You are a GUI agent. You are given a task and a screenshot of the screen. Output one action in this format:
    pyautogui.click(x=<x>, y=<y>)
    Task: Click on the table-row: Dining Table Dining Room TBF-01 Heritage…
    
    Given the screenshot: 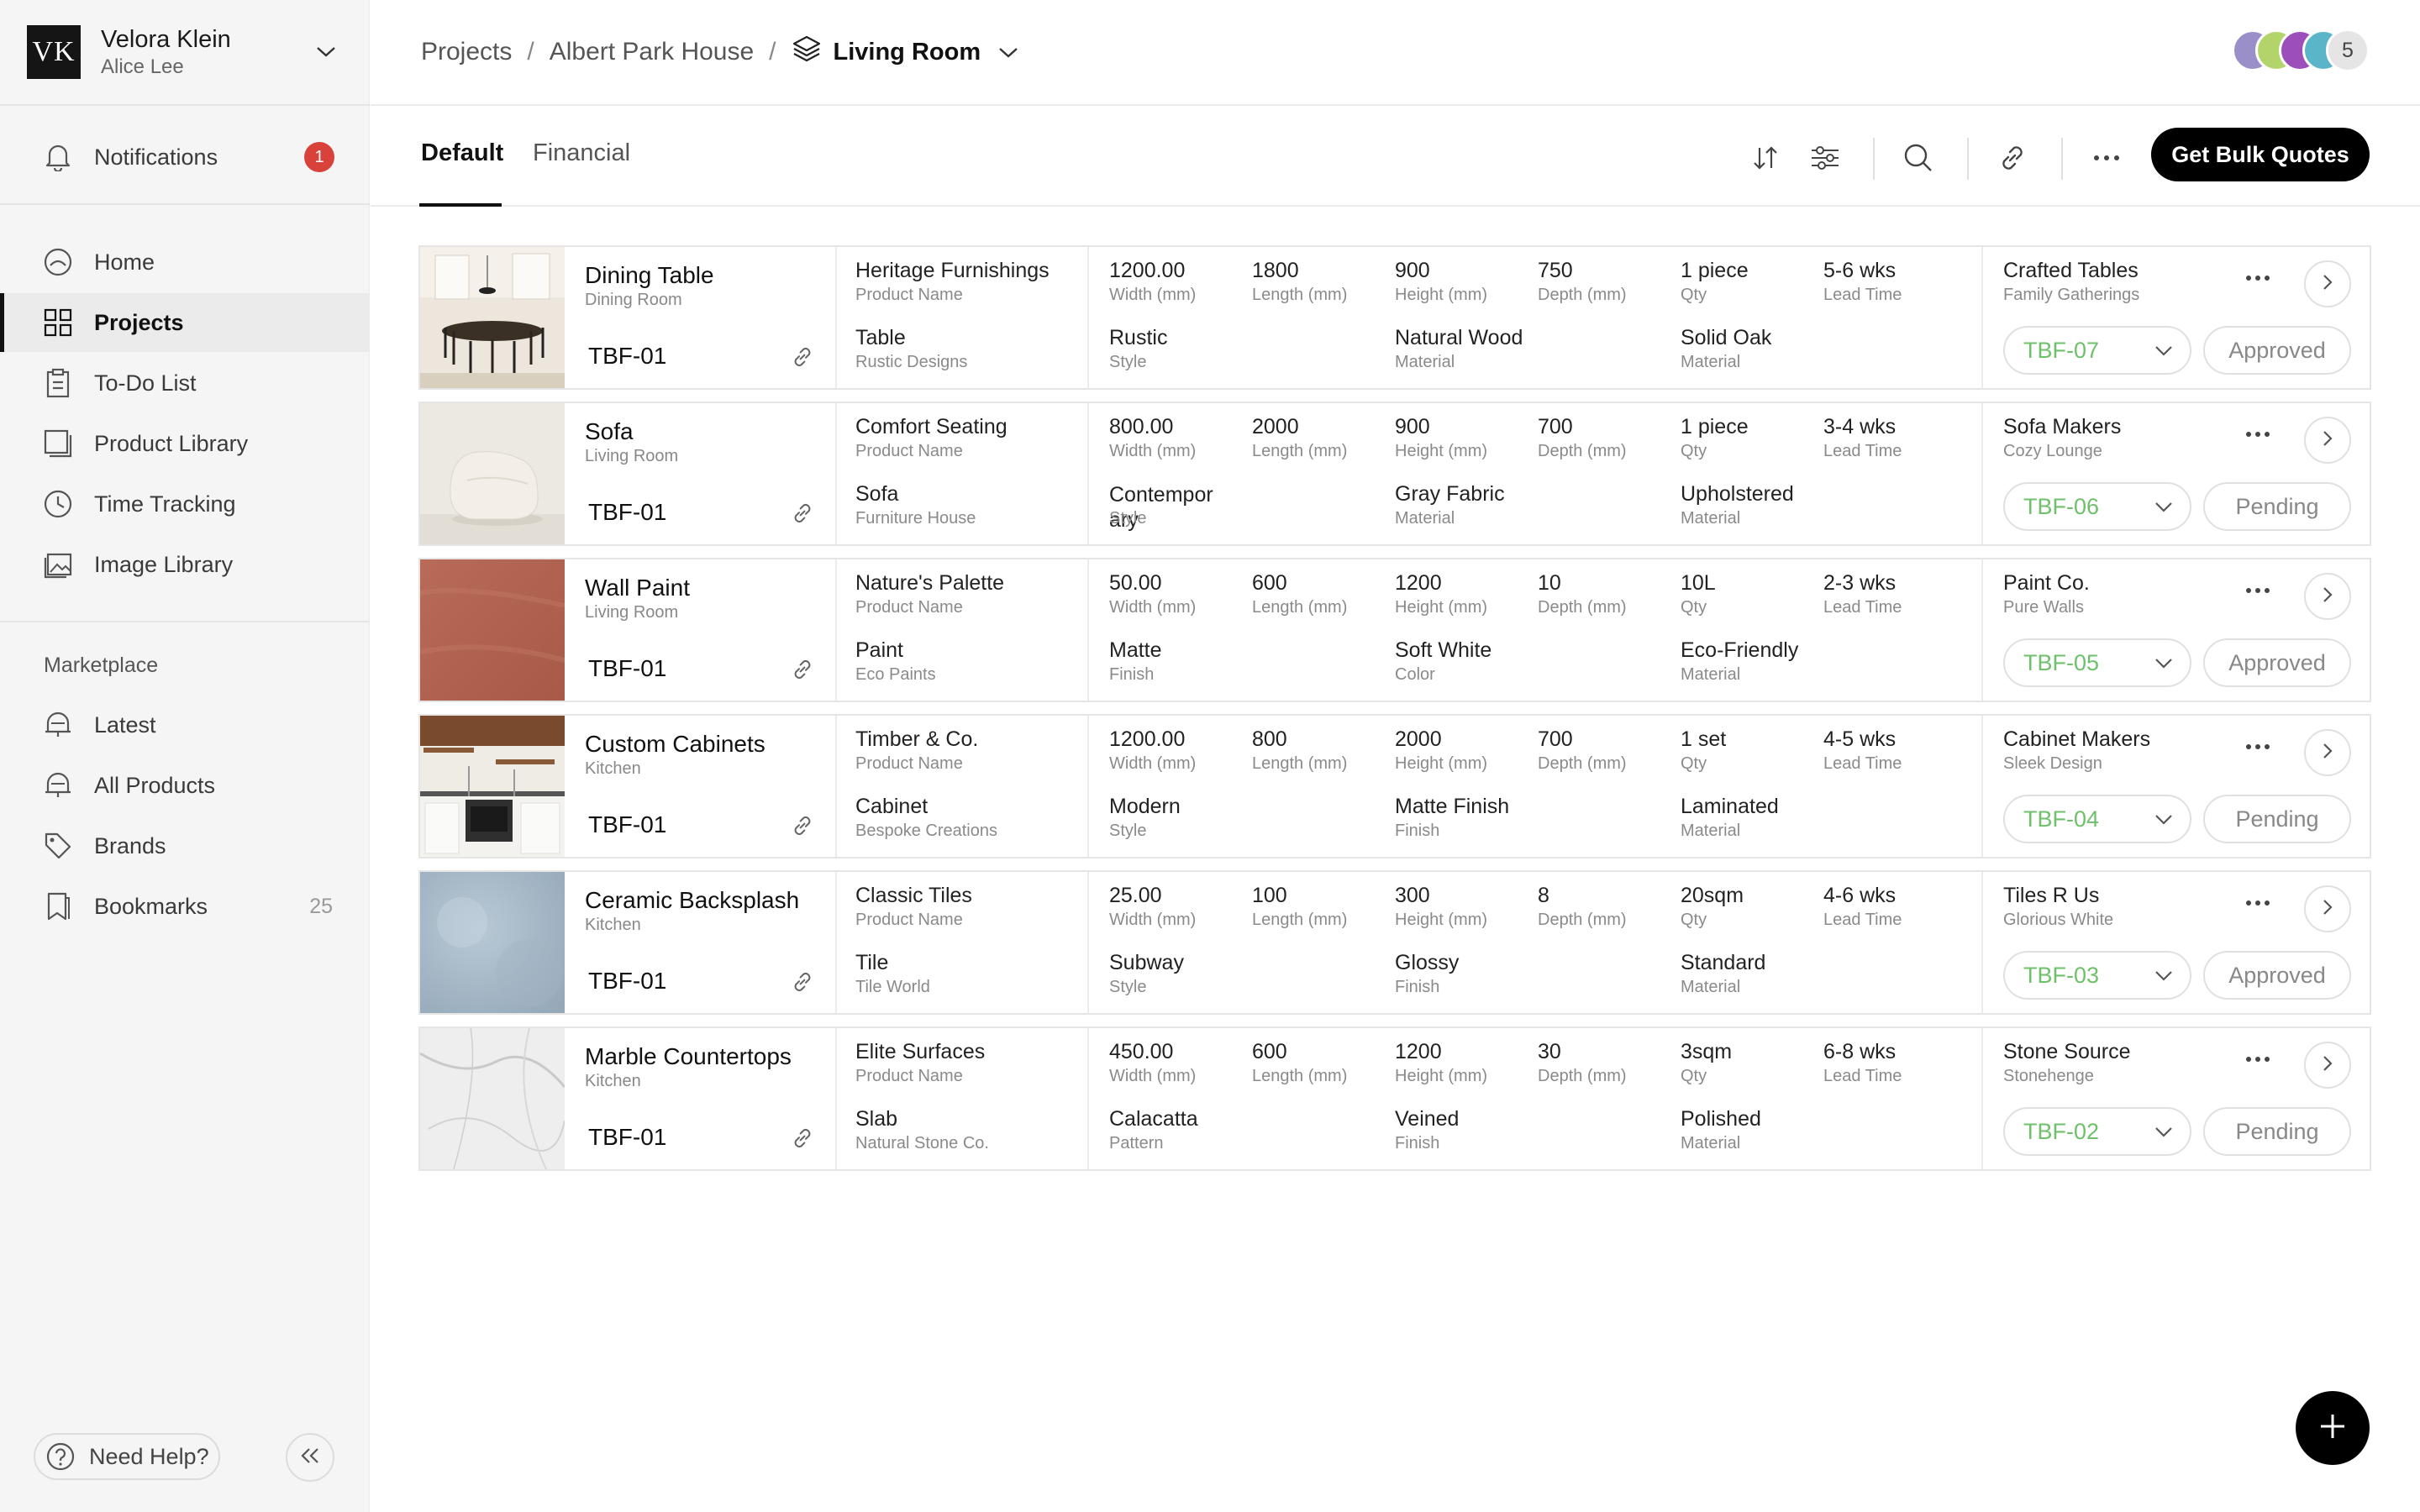 What is the action you would take?
    pyautogui.click(x=1394, y=317)
    